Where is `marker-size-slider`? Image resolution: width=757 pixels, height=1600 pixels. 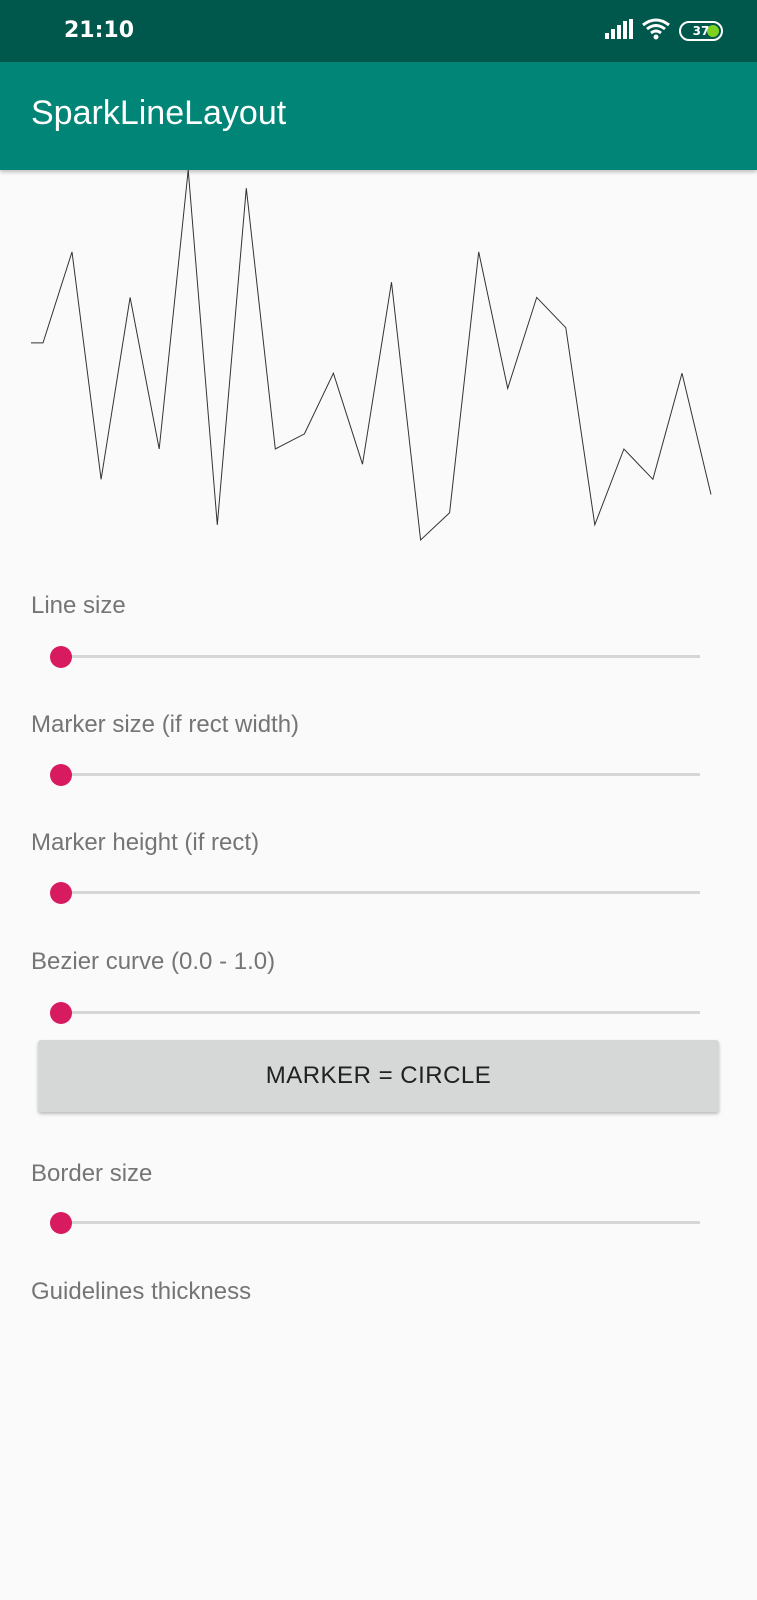 marker-size-slider is located at coordinates (370, 775).